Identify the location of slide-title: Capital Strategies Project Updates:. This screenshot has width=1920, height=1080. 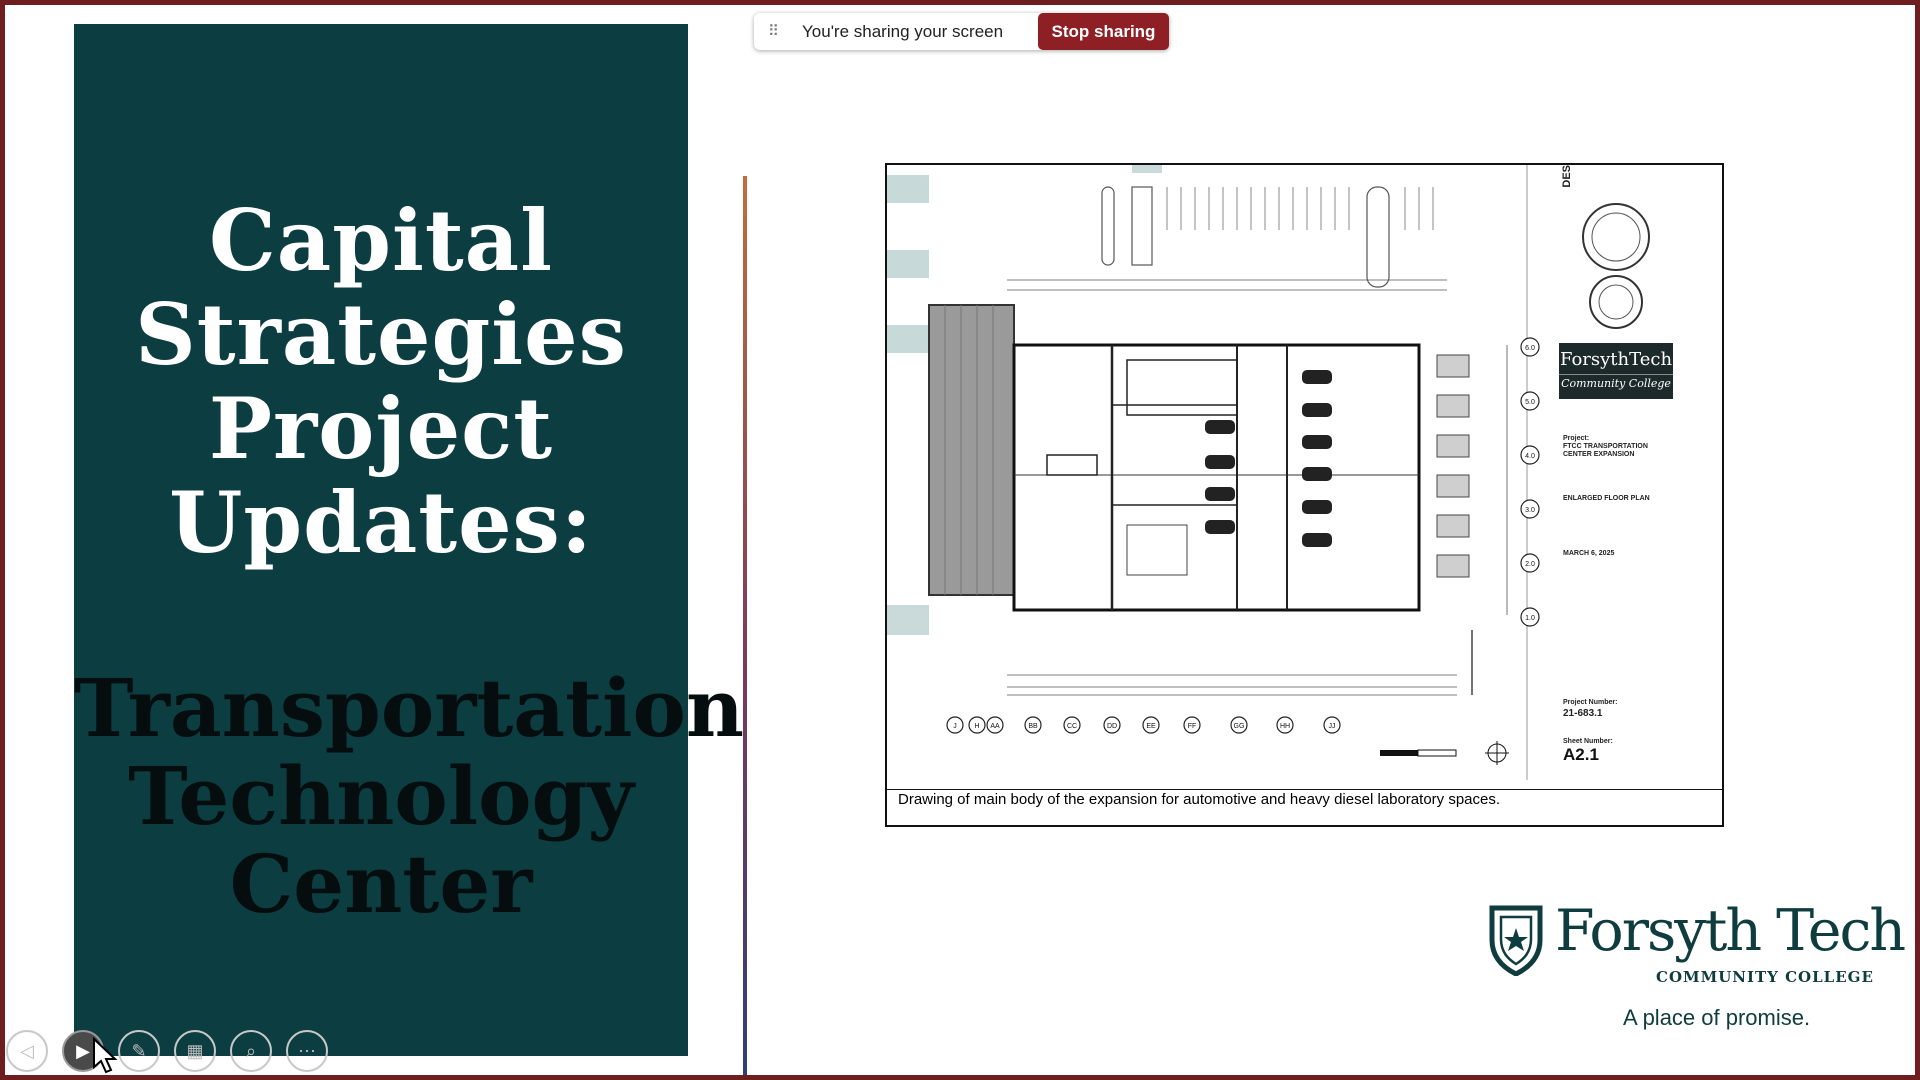
(381, 382).